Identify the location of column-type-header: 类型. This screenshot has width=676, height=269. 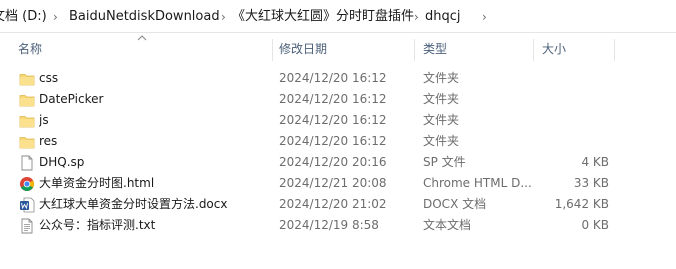
(435, 49).